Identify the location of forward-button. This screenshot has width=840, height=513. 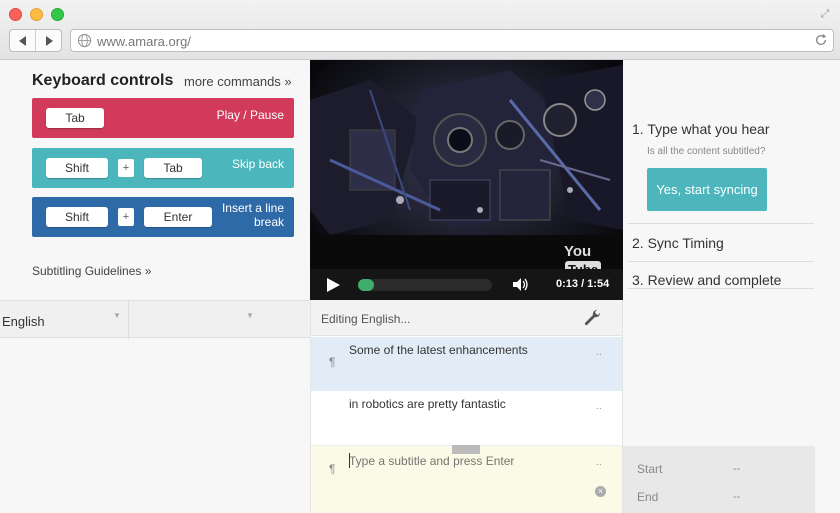
(48, 40).